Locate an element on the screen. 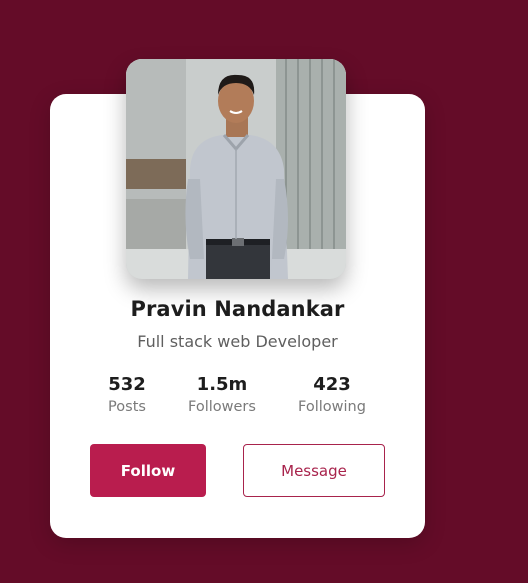 The width and height of the screenshot is (528, 583). message-button: Message is located at coordinates (314, 470).